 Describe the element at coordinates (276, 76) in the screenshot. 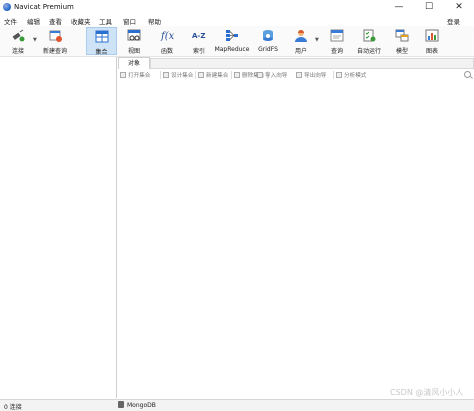

I see `import-wizard-label: 导入向导` at that location.